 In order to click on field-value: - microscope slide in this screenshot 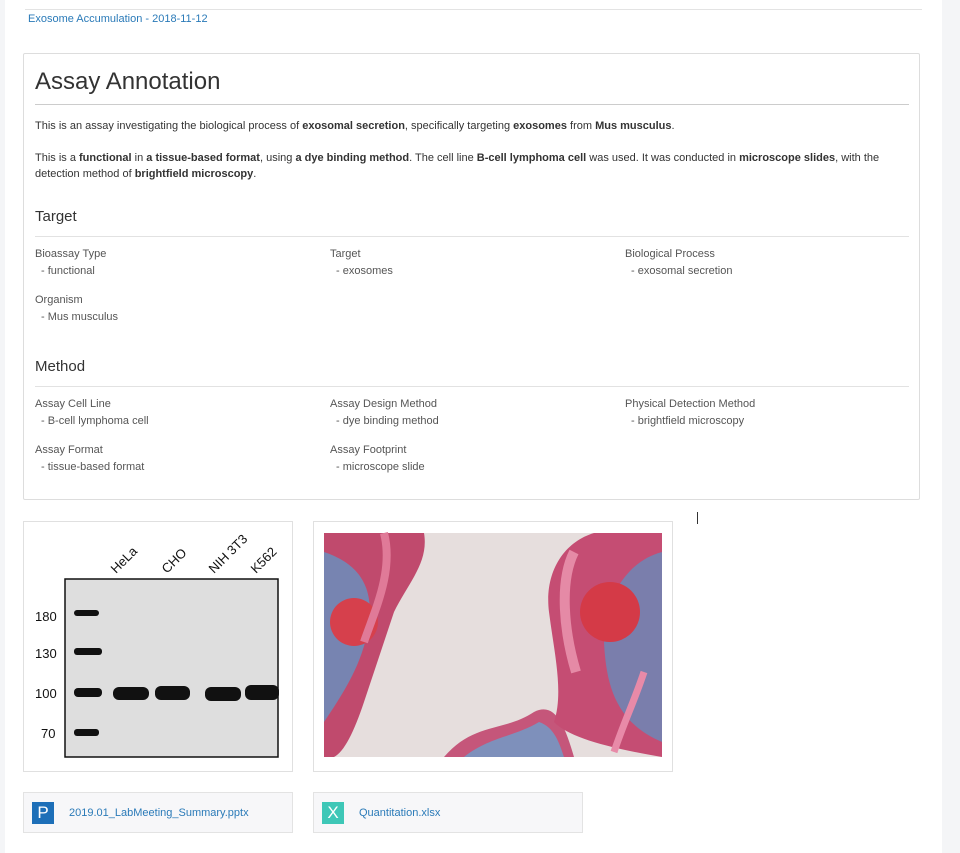, I will do `click(380, 467)`.